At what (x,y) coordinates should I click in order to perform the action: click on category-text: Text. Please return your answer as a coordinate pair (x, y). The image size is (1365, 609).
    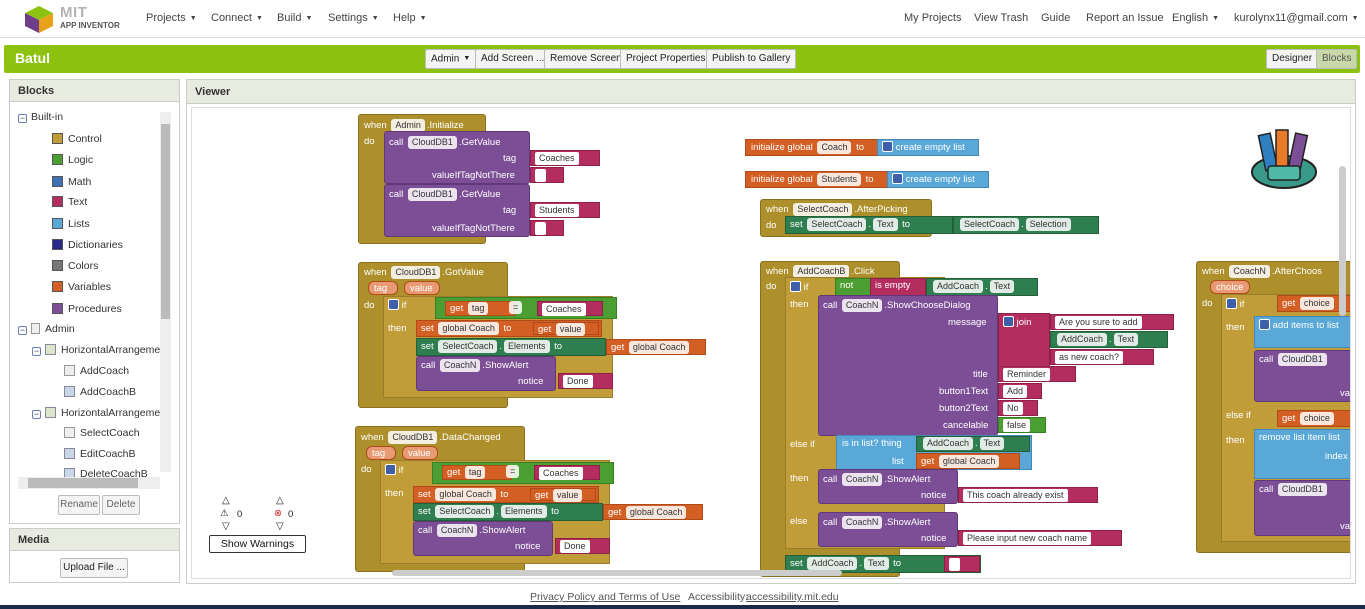
    Looking at the image, I should click on (69, 202).